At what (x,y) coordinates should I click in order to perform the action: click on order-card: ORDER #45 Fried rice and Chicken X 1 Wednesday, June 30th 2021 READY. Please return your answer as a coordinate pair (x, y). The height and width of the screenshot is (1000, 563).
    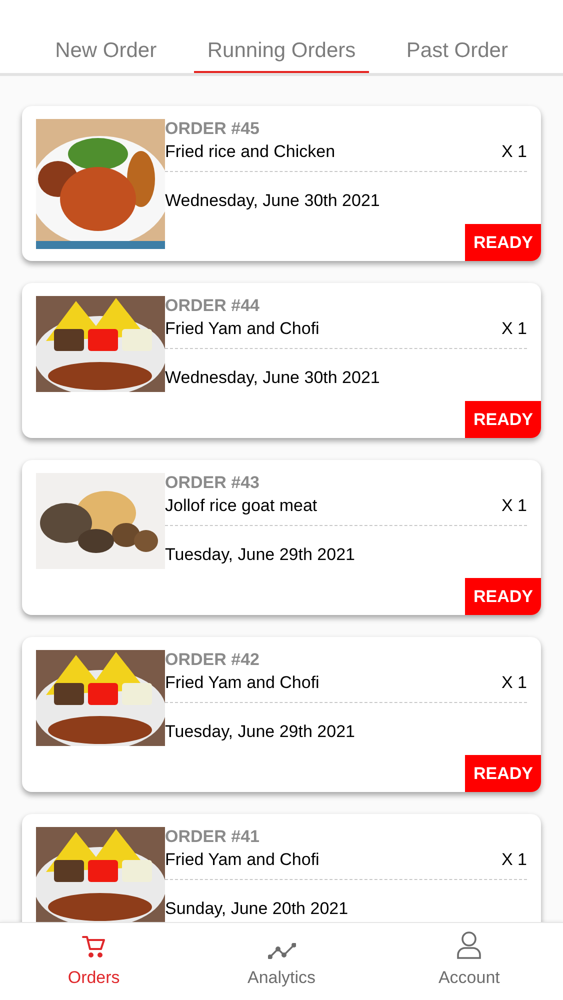
    Looking at the image, I should click on (281, 183).